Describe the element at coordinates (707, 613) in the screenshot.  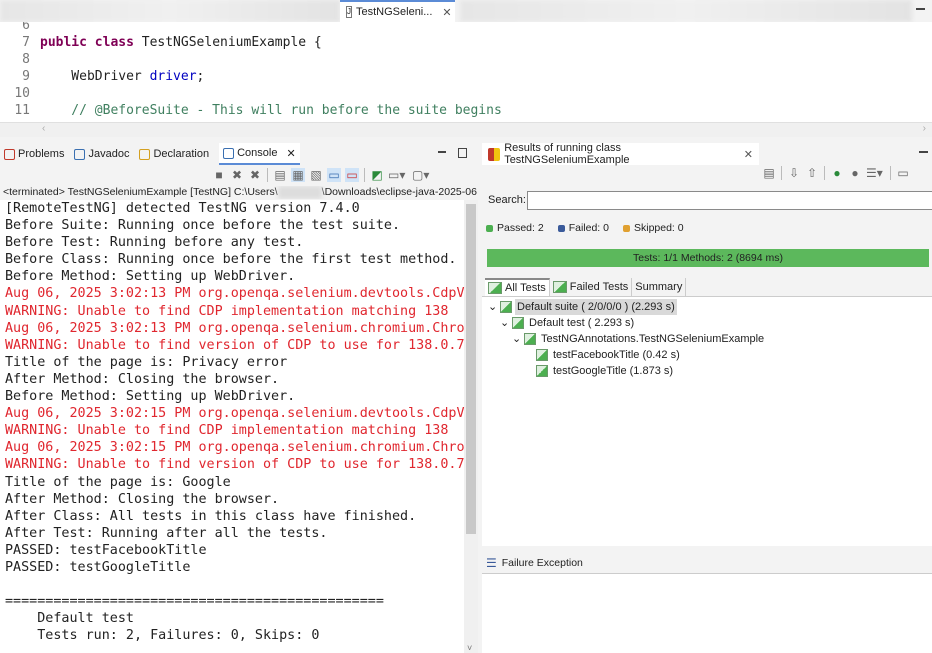
I see `failure-exception-area` at that location.